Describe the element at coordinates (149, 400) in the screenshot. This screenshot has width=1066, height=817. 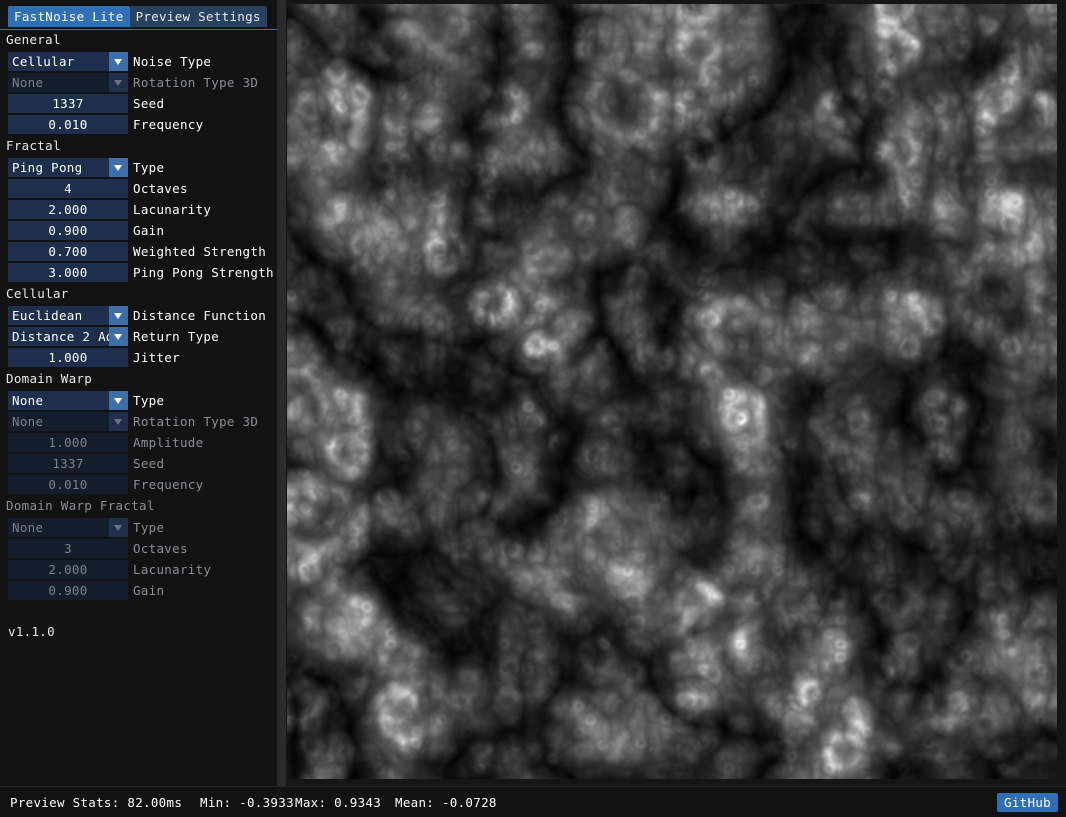
I see `domain-warp-type-label: Type` at that location.